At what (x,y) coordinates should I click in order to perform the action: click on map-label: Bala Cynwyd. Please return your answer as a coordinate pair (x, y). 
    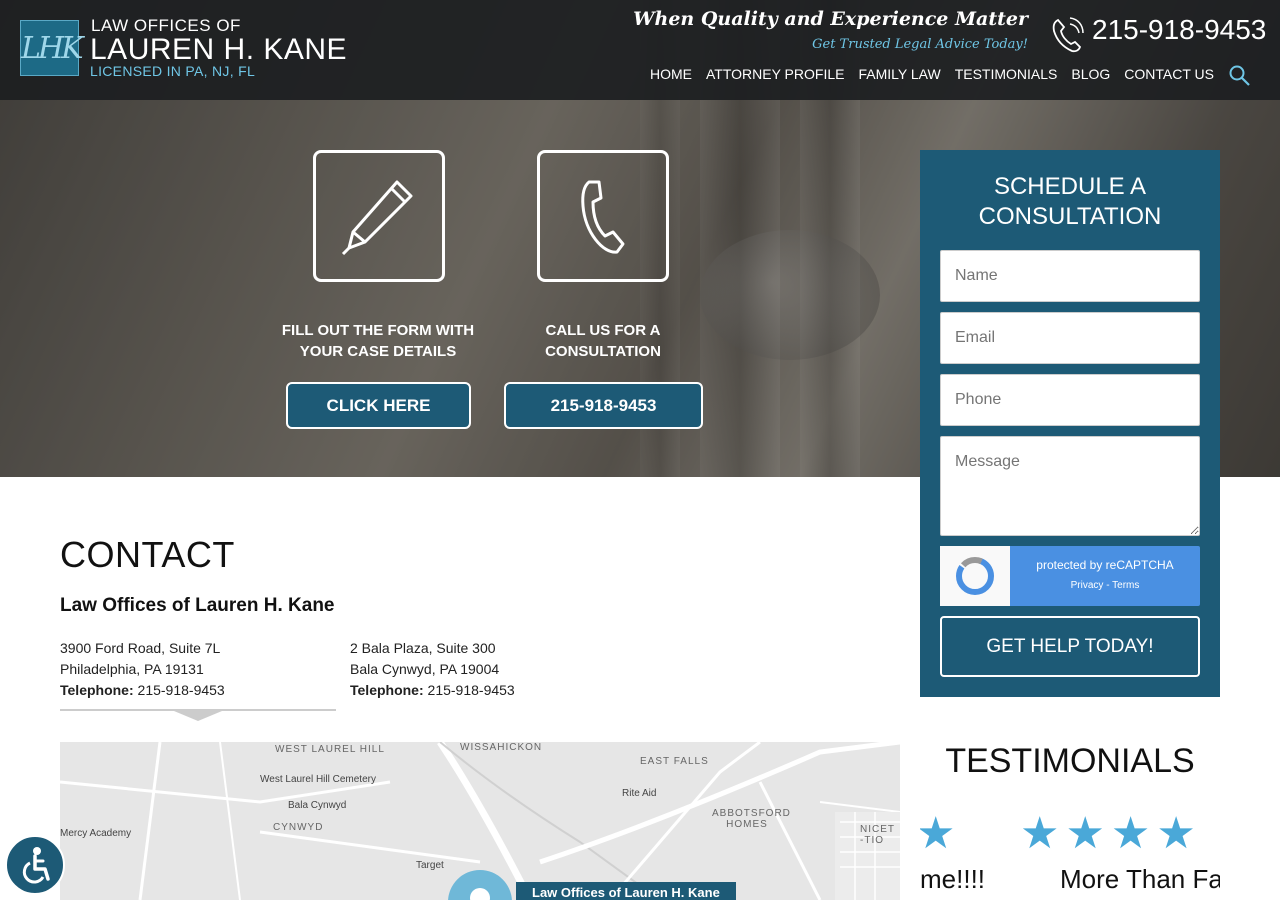
    Looking at the image, I should click on (317, 805).